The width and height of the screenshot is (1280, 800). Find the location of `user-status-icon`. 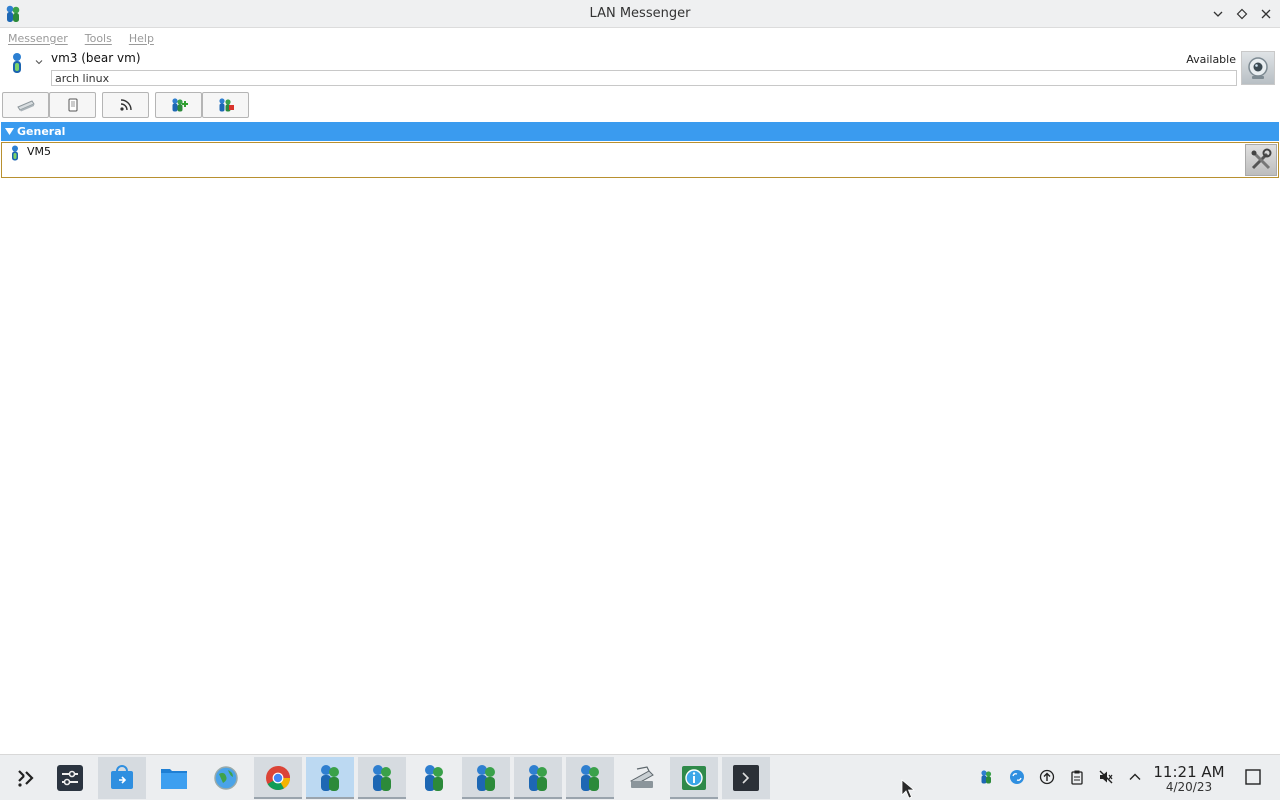

user-status-icon is located at coordinates (17, 63).